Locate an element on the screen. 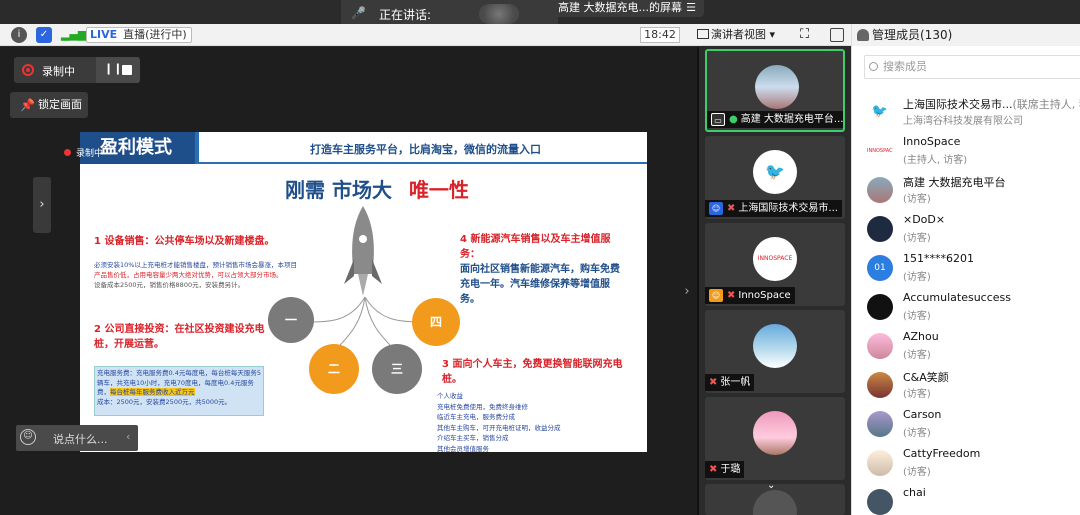 This screenshot has width=1080, height=515. member-name: 上海国际技术交易市...(联席主持人, 我 is located at coordinates (991, 104).